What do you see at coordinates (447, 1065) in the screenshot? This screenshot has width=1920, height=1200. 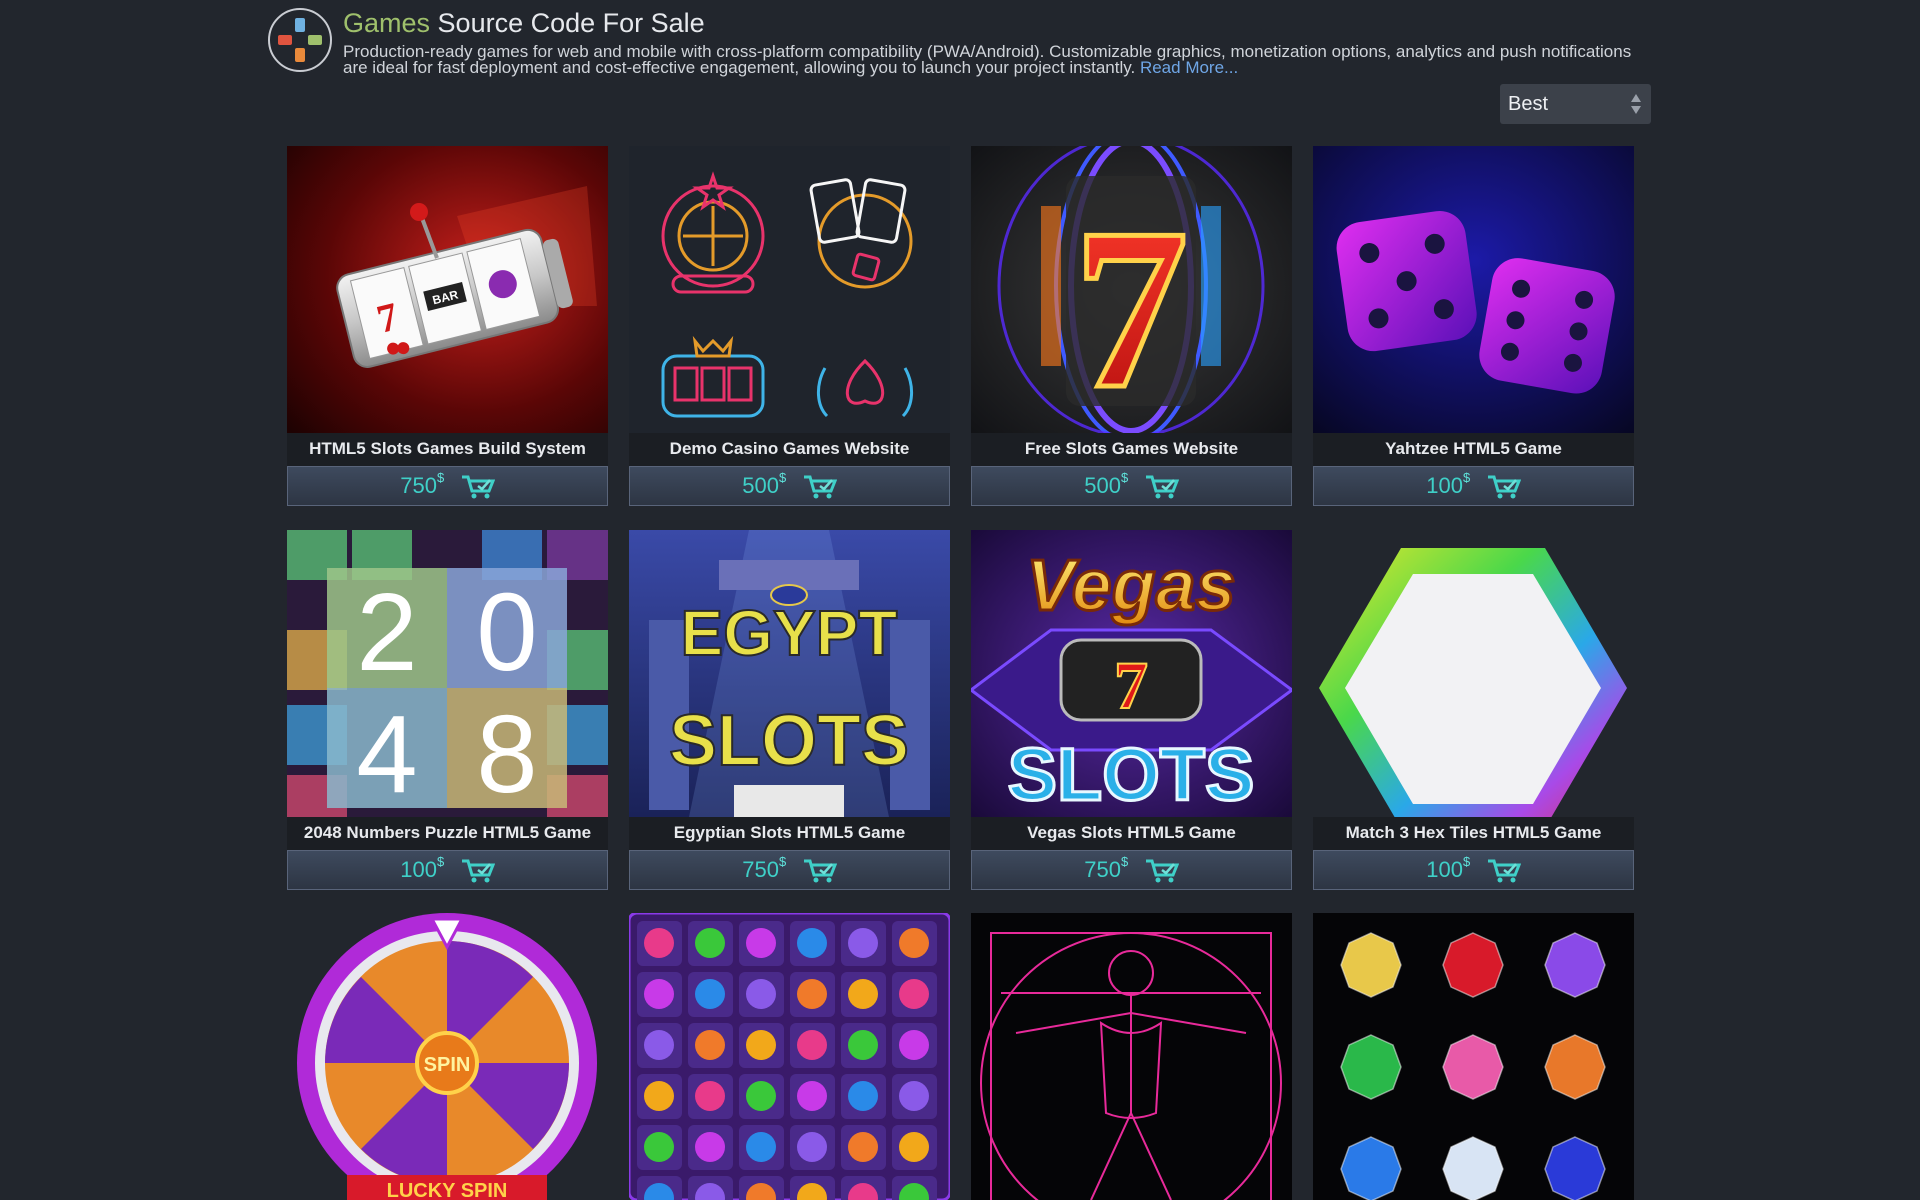 I see `spin-button-label: SPIN` at bounding box center [447, 1065].